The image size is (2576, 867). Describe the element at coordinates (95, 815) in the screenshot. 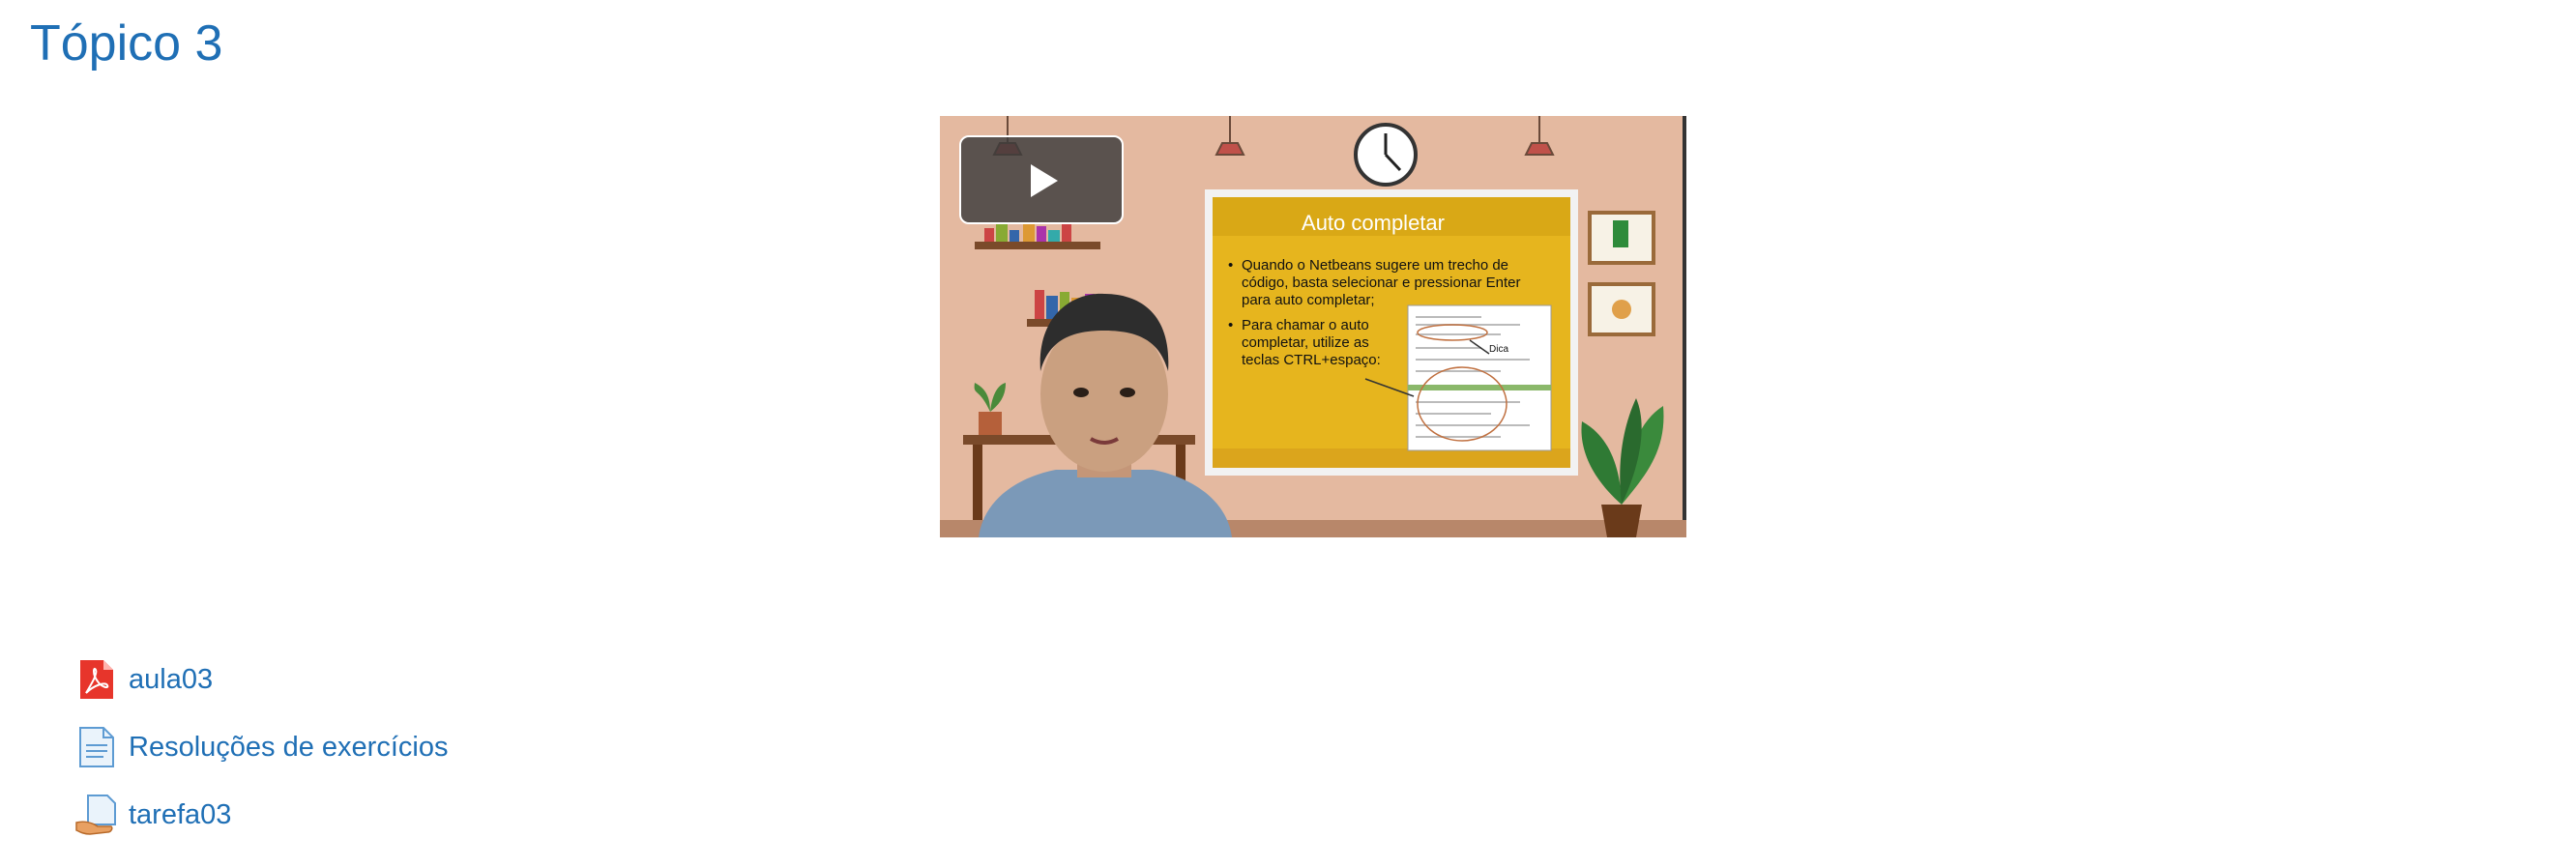

I see `assignment-icon` at that location.